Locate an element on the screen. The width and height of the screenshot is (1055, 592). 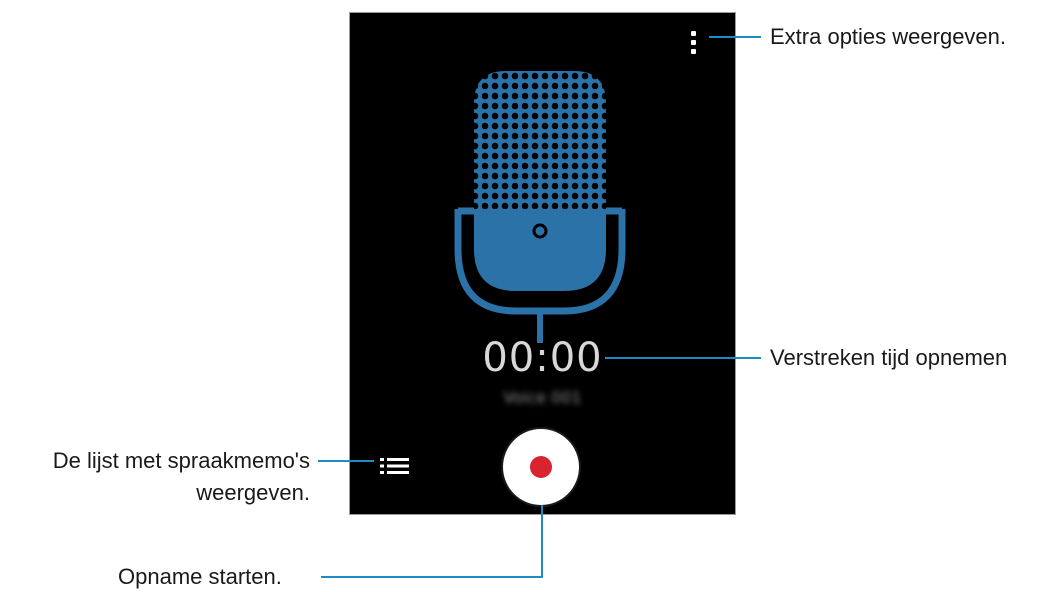
microphone-icon is located at coordinates (540, 207).